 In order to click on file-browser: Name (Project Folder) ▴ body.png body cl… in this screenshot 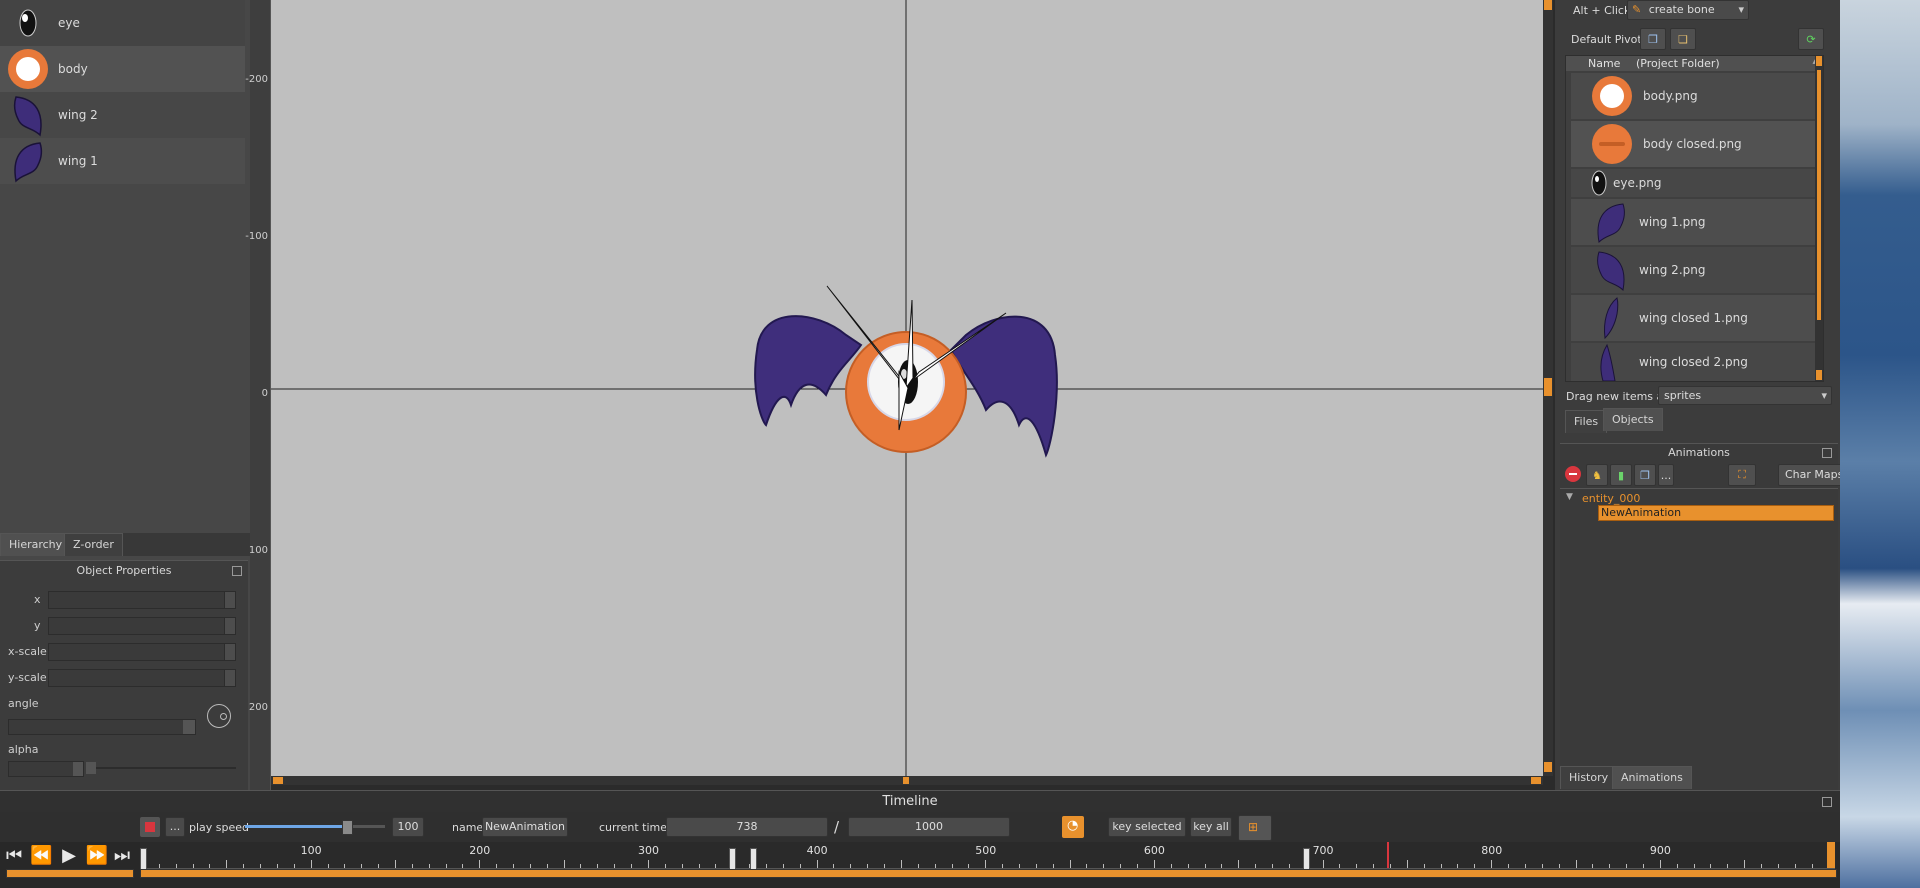, I will do `click(1694, 218)`.